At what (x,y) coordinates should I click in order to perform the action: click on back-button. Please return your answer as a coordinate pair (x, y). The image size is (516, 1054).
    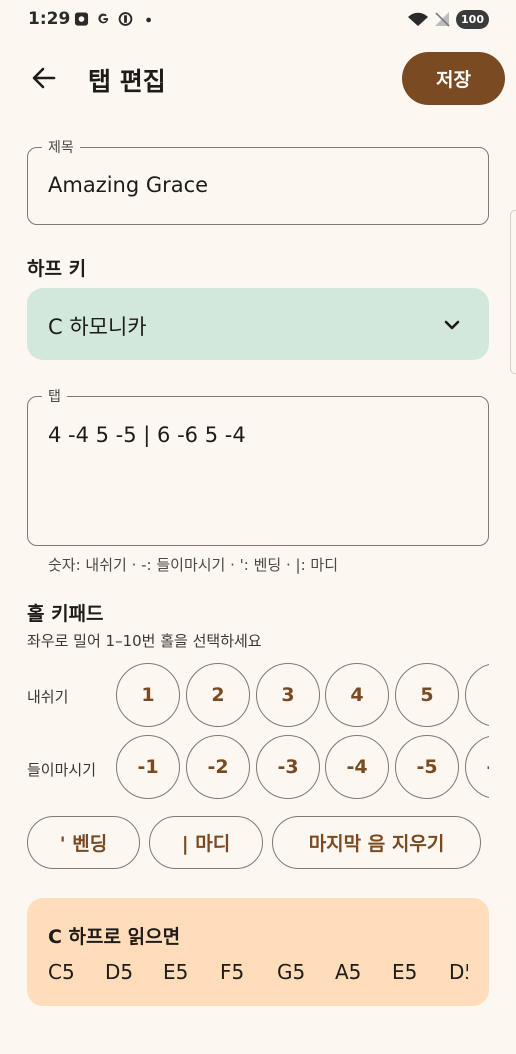
    Looking at the image, I should click on (44, 78).